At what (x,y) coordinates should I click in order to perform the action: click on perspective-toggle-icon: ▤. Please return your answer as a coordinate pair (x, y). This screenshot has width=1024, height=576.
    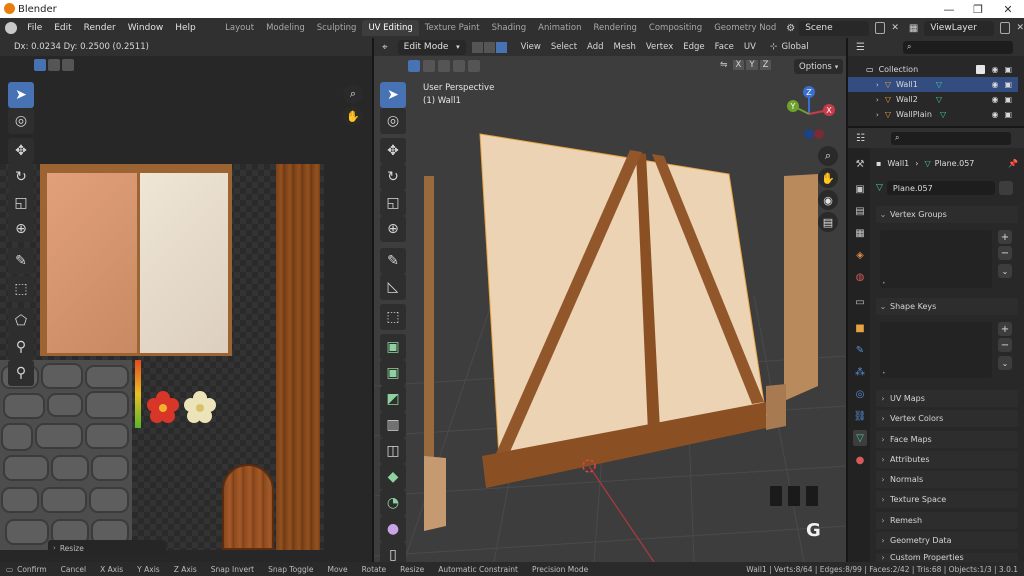
    Looking at the image, I should click on (828, 222).